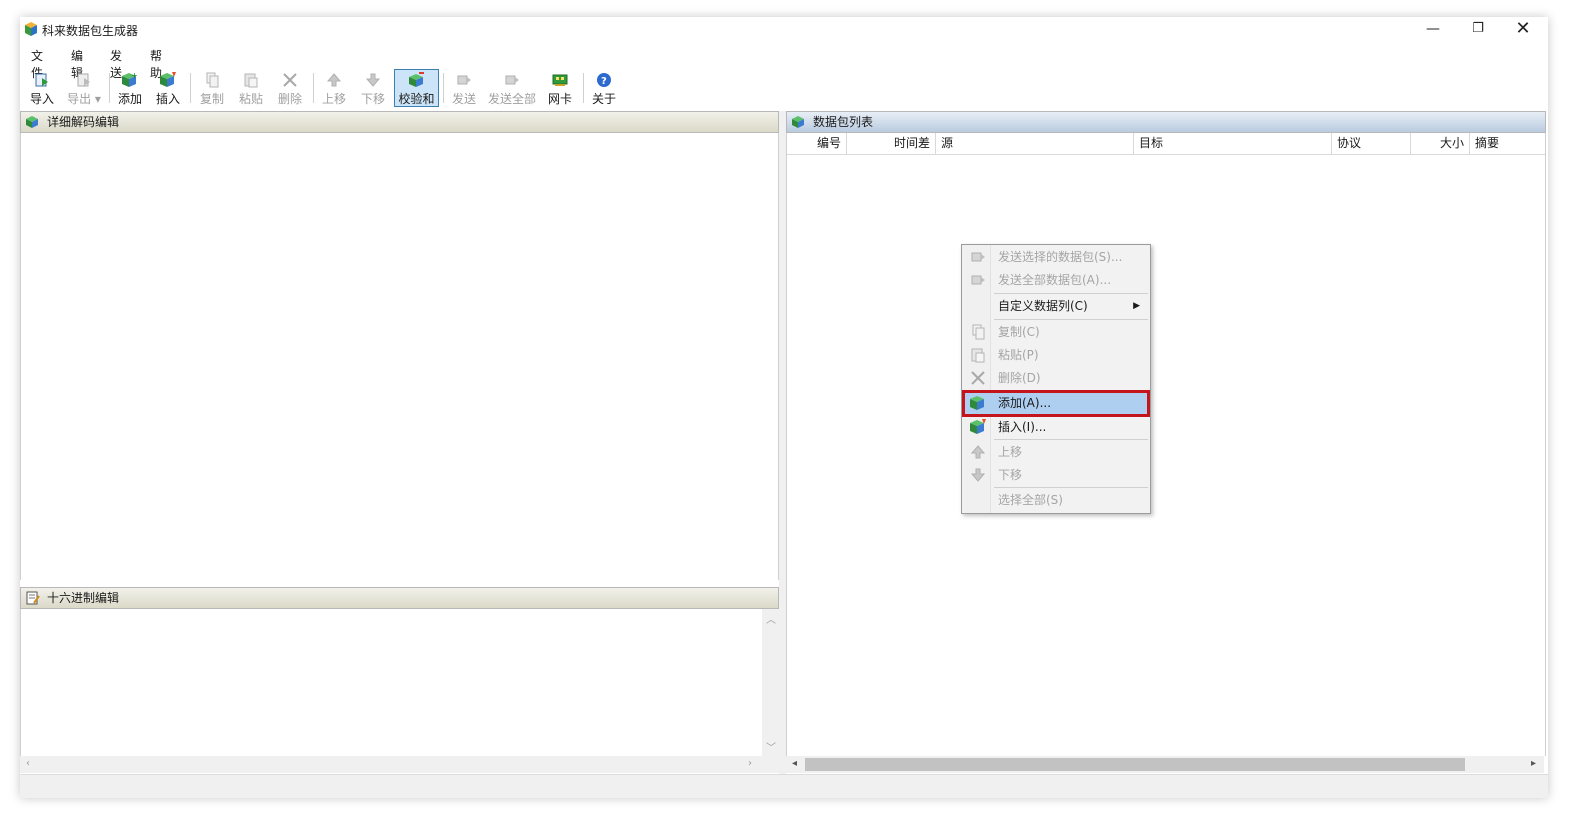 The image size is (1585, 825). Describe the element at coordinates (782, 442) in the screenshot. I see `vertical-splitter` at that location.